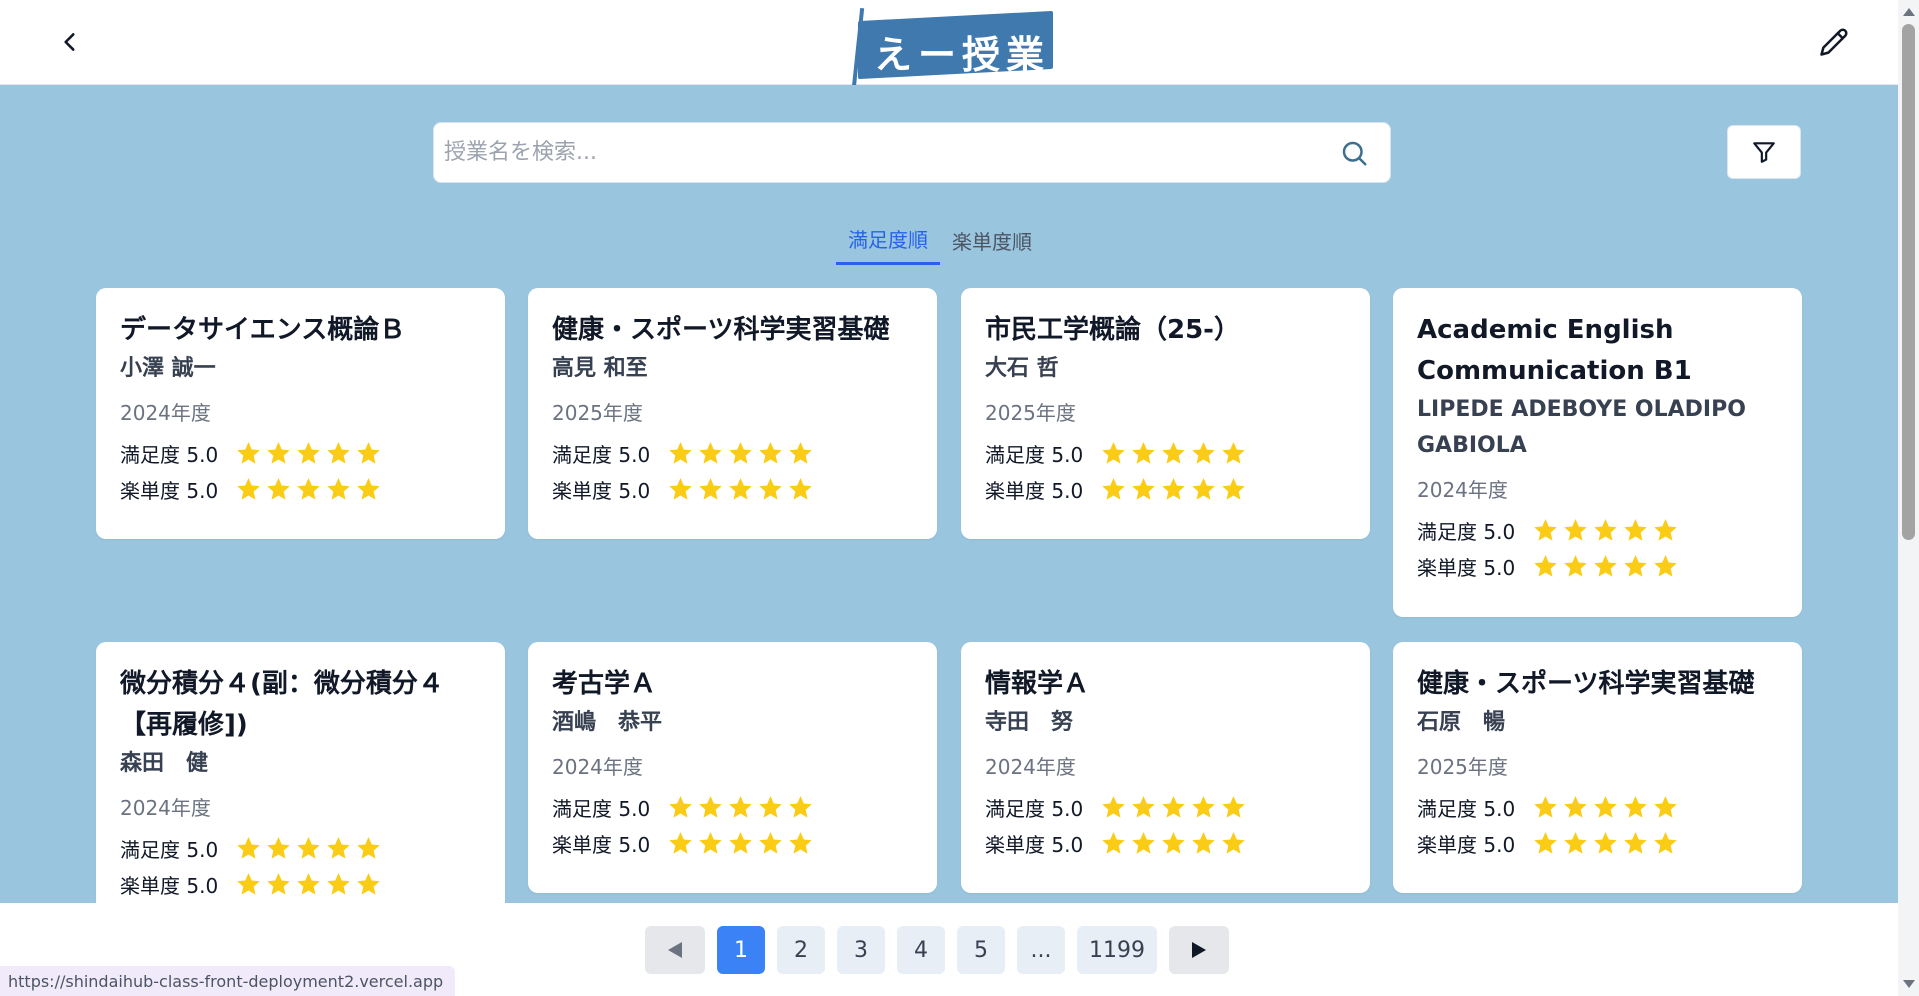 The image size is (1919, 996). What do you see at coordinates (992, 240) in the screenshot?
I see `tab-easiness-order: 楽単度順` at bounding box center [992, 240].